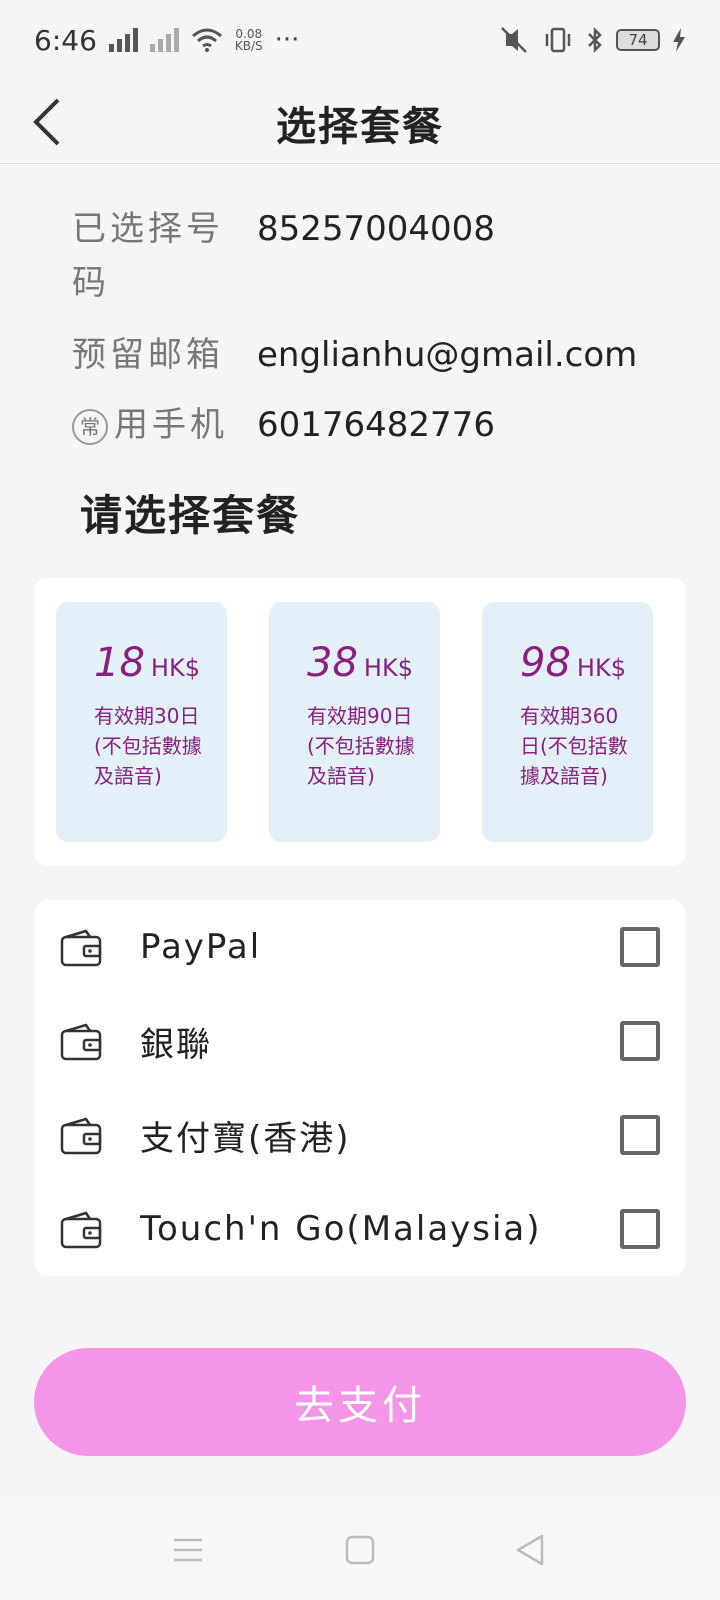  I want to click on network-speed: 0.08 KB/S, so click(249, 40).